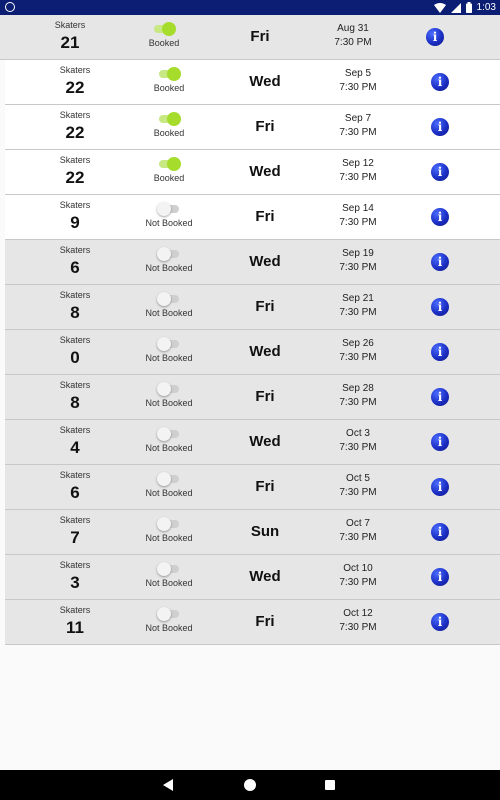 The width and height of the screenshot is (500, 800). I want to click on skaters-cell: Skaters 7, so click(75, 532).